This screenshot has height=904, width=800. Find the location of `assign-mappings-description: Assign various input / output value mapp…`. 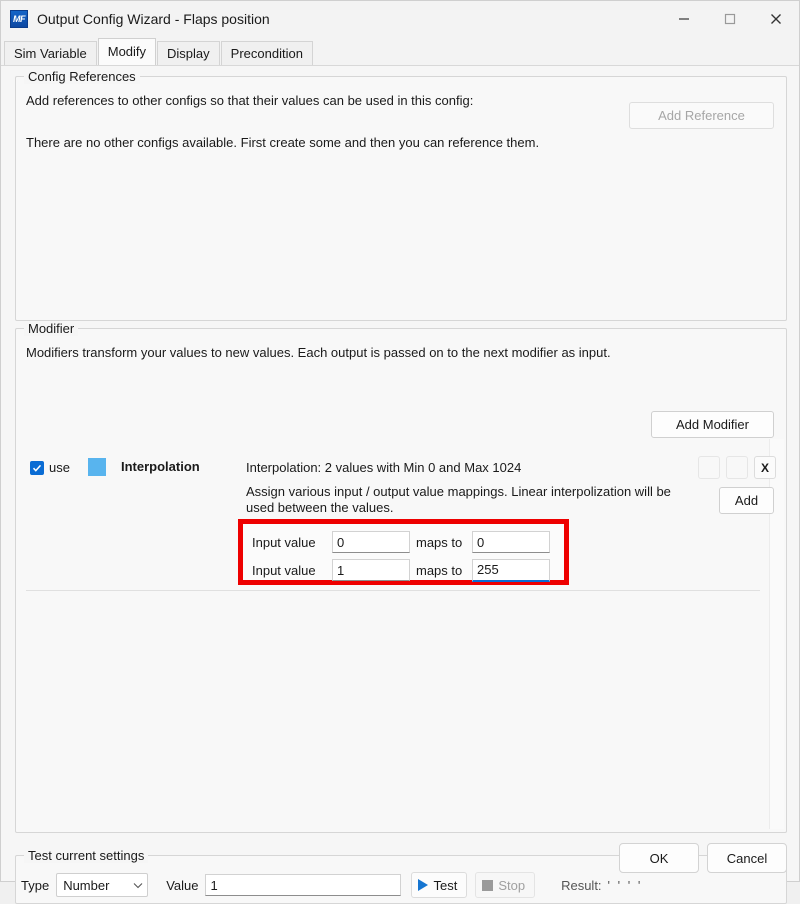

assign-mappings-description: Assign various input / output value mapp… is located at coordinates (458, 499).